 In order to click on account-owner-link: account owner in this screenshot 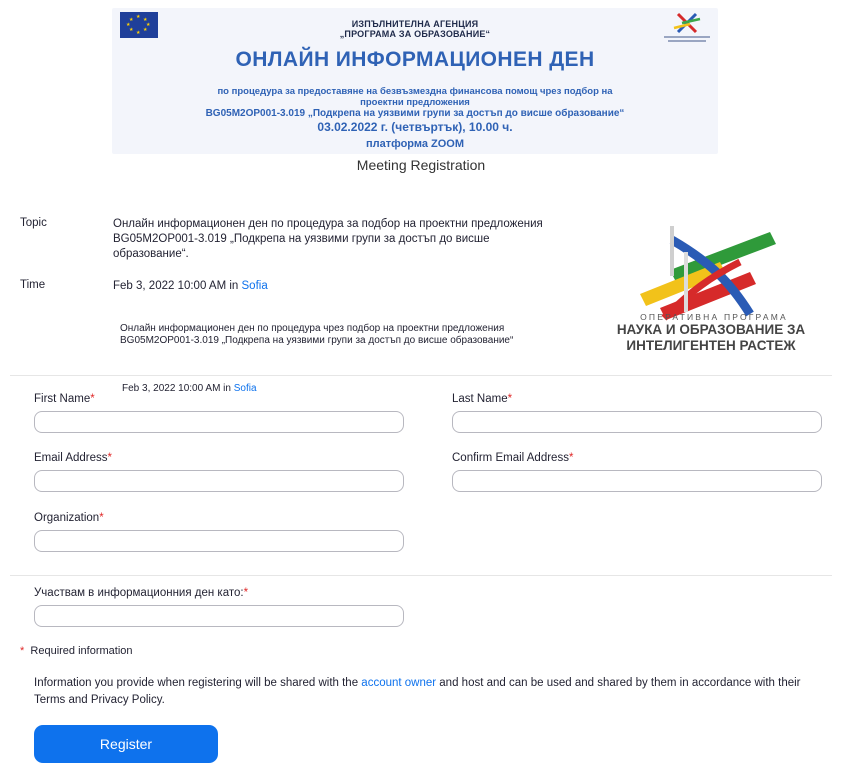, I will do `click(398, 683)`.